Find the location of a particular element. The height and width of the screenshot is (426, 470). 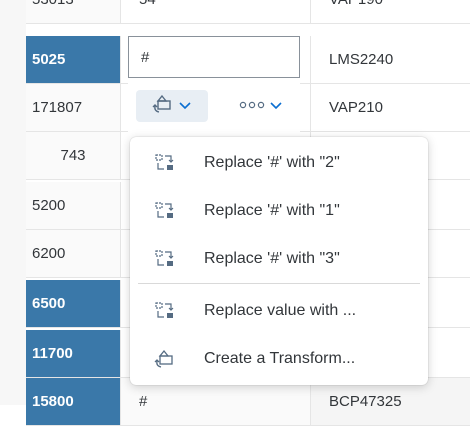

more-actions-button is located at coordinates (261, 106).